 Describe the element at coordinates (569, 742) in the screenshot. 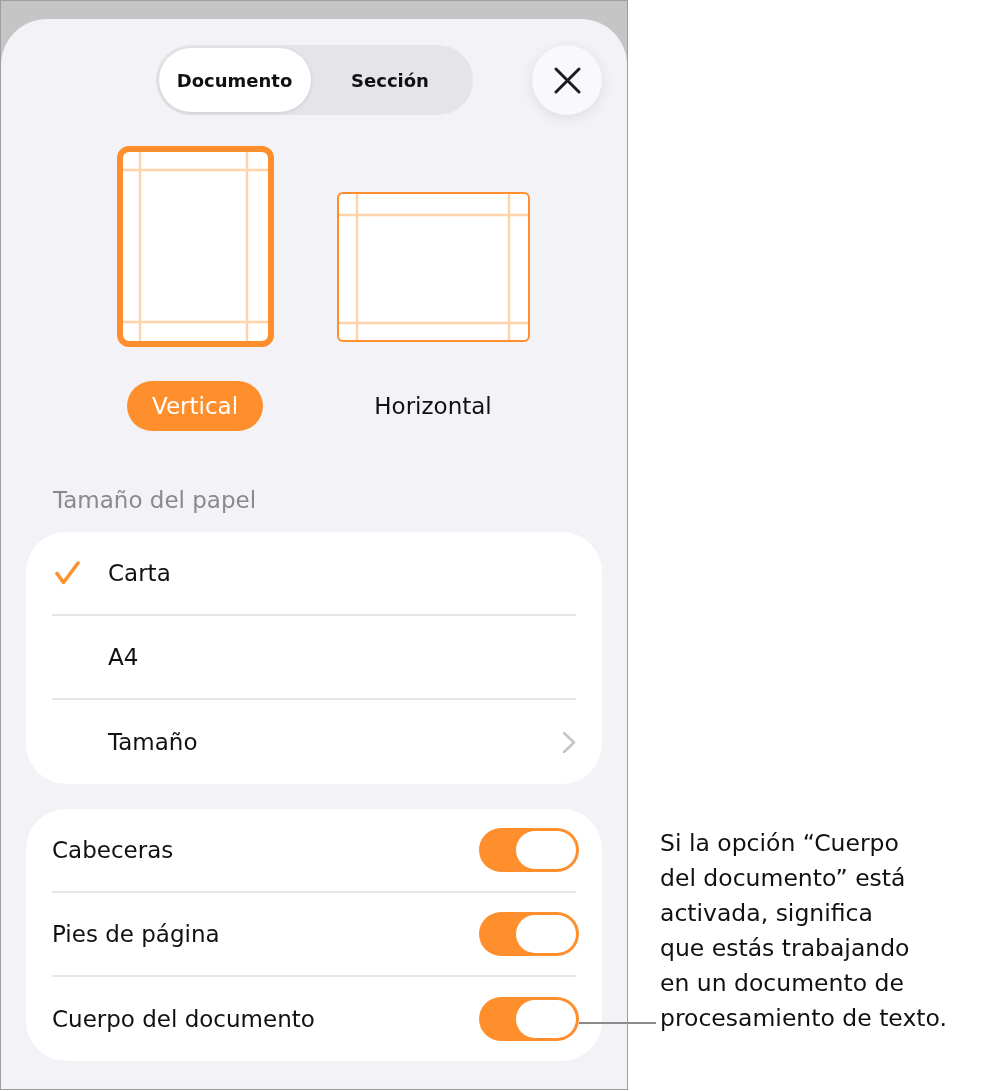

I see `chevron-right-icon` at that location.